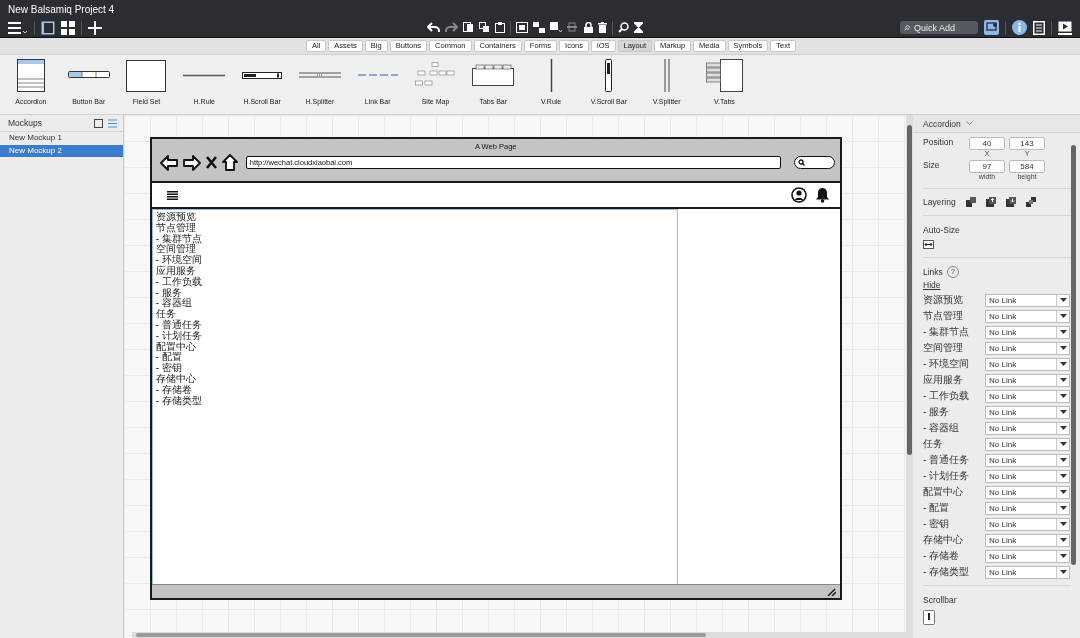 The height and width of the screenshot is (638, 1080). I want to click on bring-forward-icon, so click(990, 202).